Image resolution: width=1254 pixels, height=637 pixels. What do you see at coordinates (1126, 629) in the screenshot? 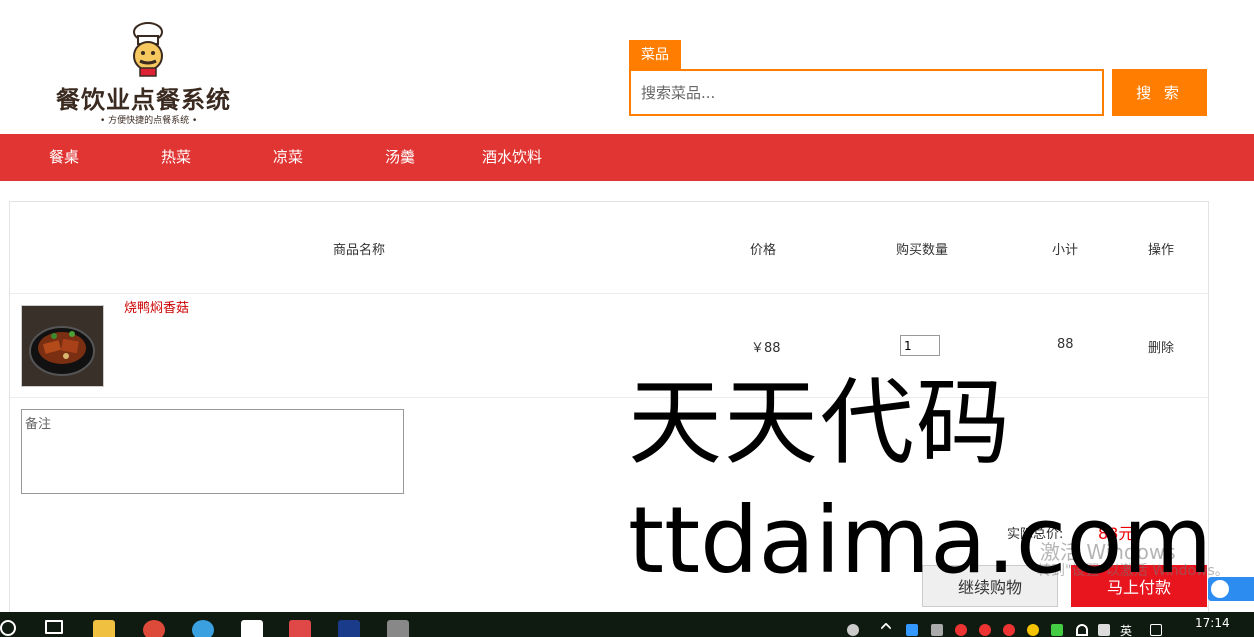
I see `ime-indicator: 英` at bounding box center [1126, 629].